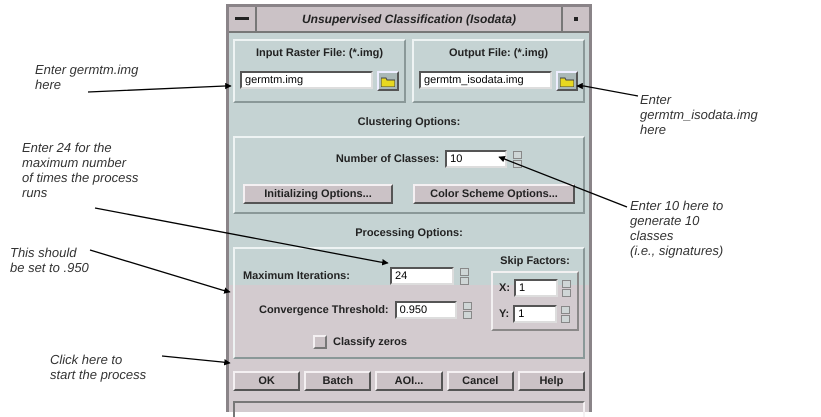 The height and width of the screenshot is (417, 821). Describe the element at coordinates (476, 159) in the screenshot. I see `number-field: 10` at that location.